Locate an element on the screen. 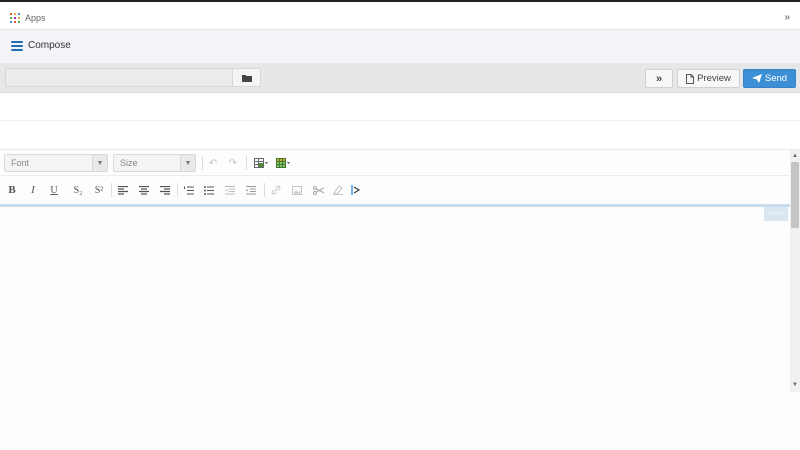 Image resolution: width=800 pixels, height=450 pixels. italic-button: I is located at coordinates (33, 190).